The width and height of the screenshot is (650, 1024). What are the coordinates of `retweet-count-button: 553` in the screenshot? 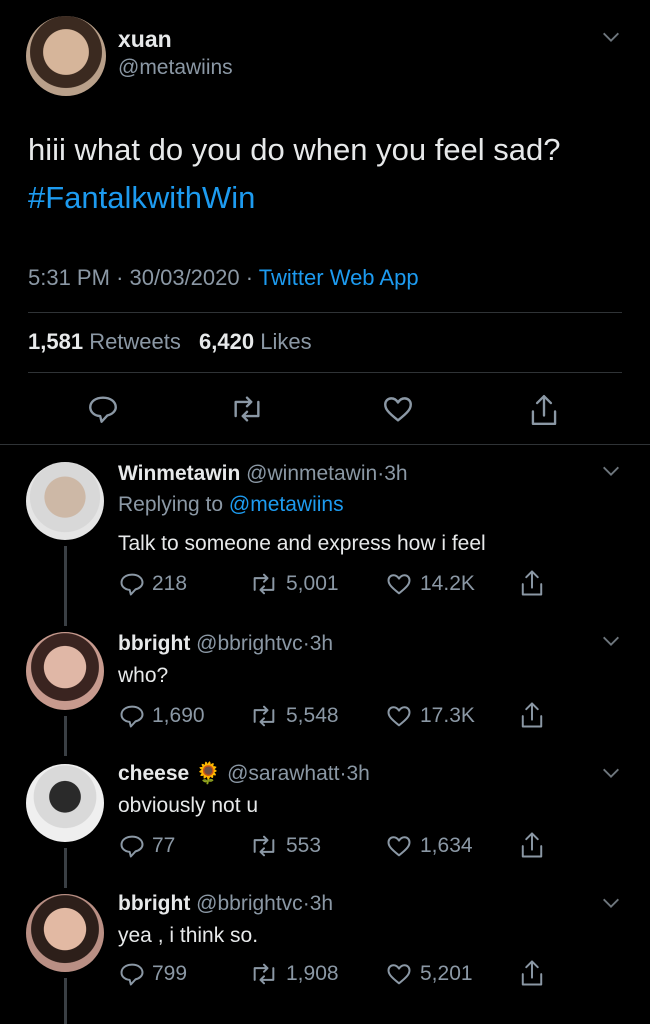 It's located at (284, 846).